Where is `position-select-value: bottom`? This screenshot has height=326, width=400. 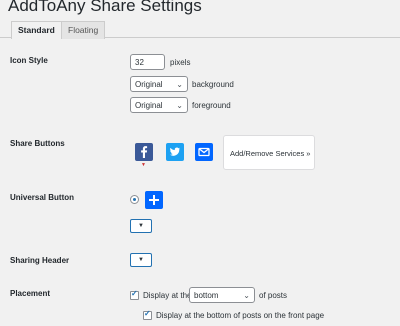 position-select-value: bottom is located at coordinates (206, 295).